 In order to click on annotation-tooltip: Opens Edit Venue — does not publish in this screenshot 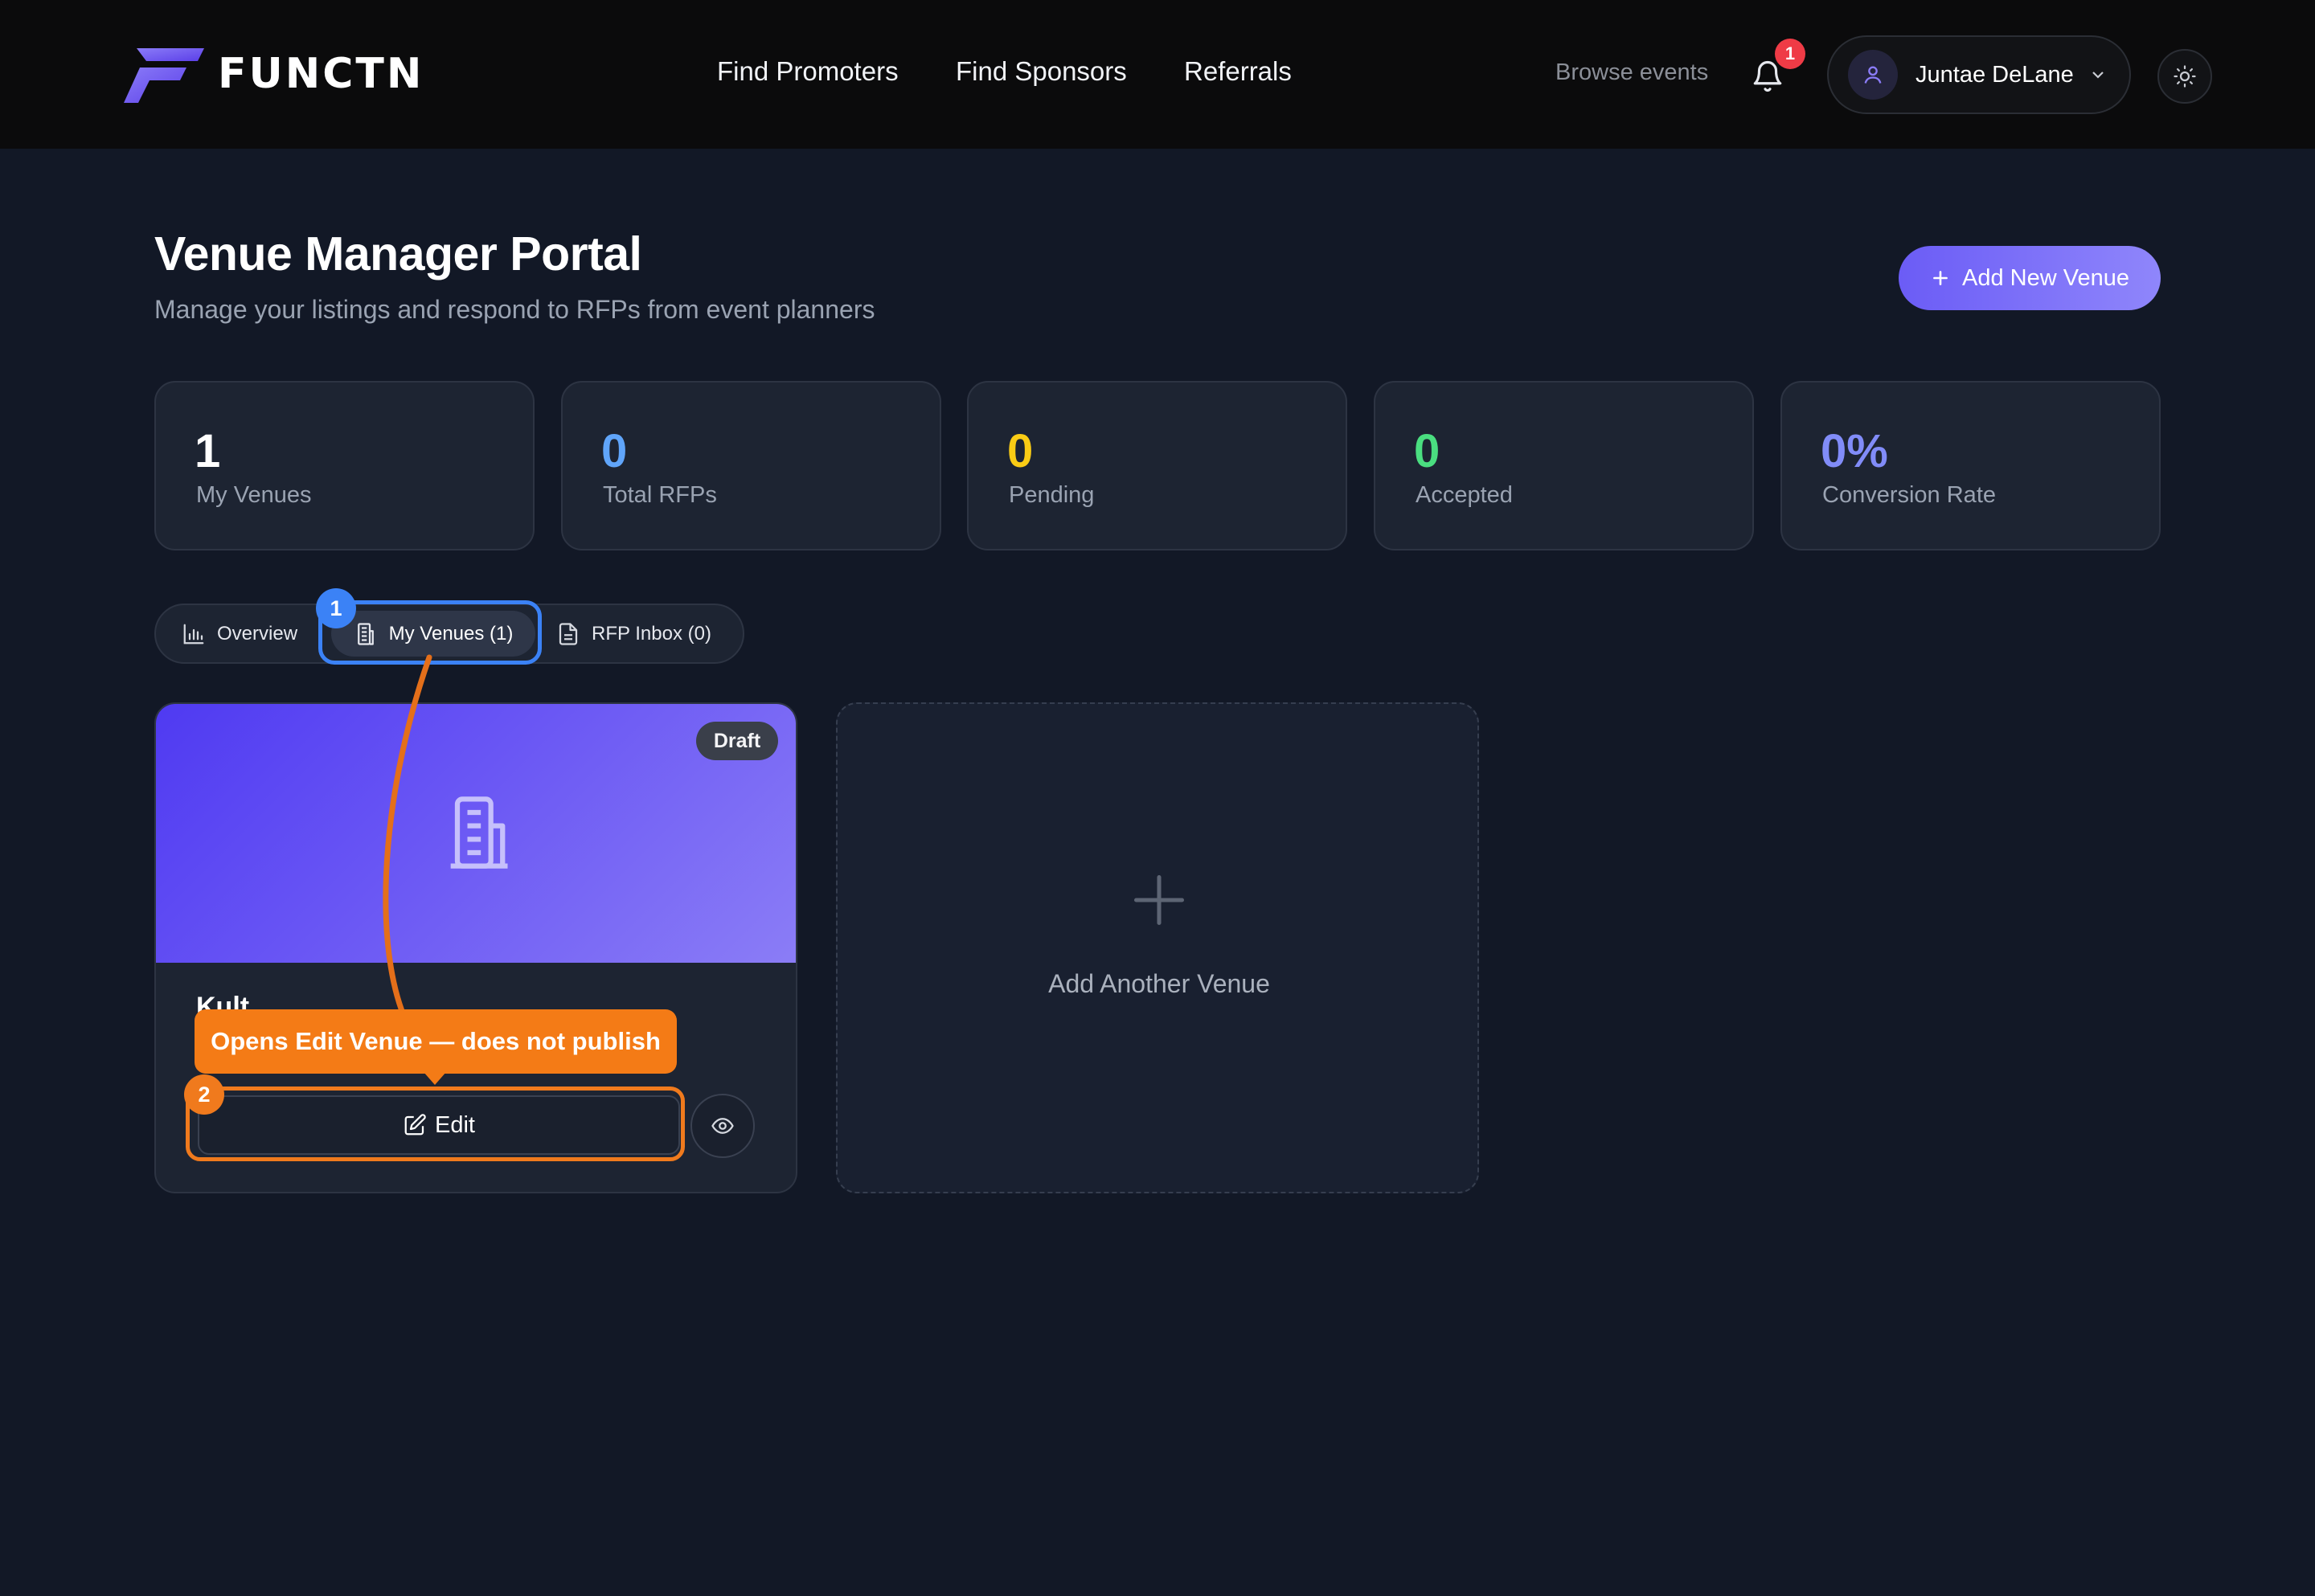, I will do `click(436, 1041)`.